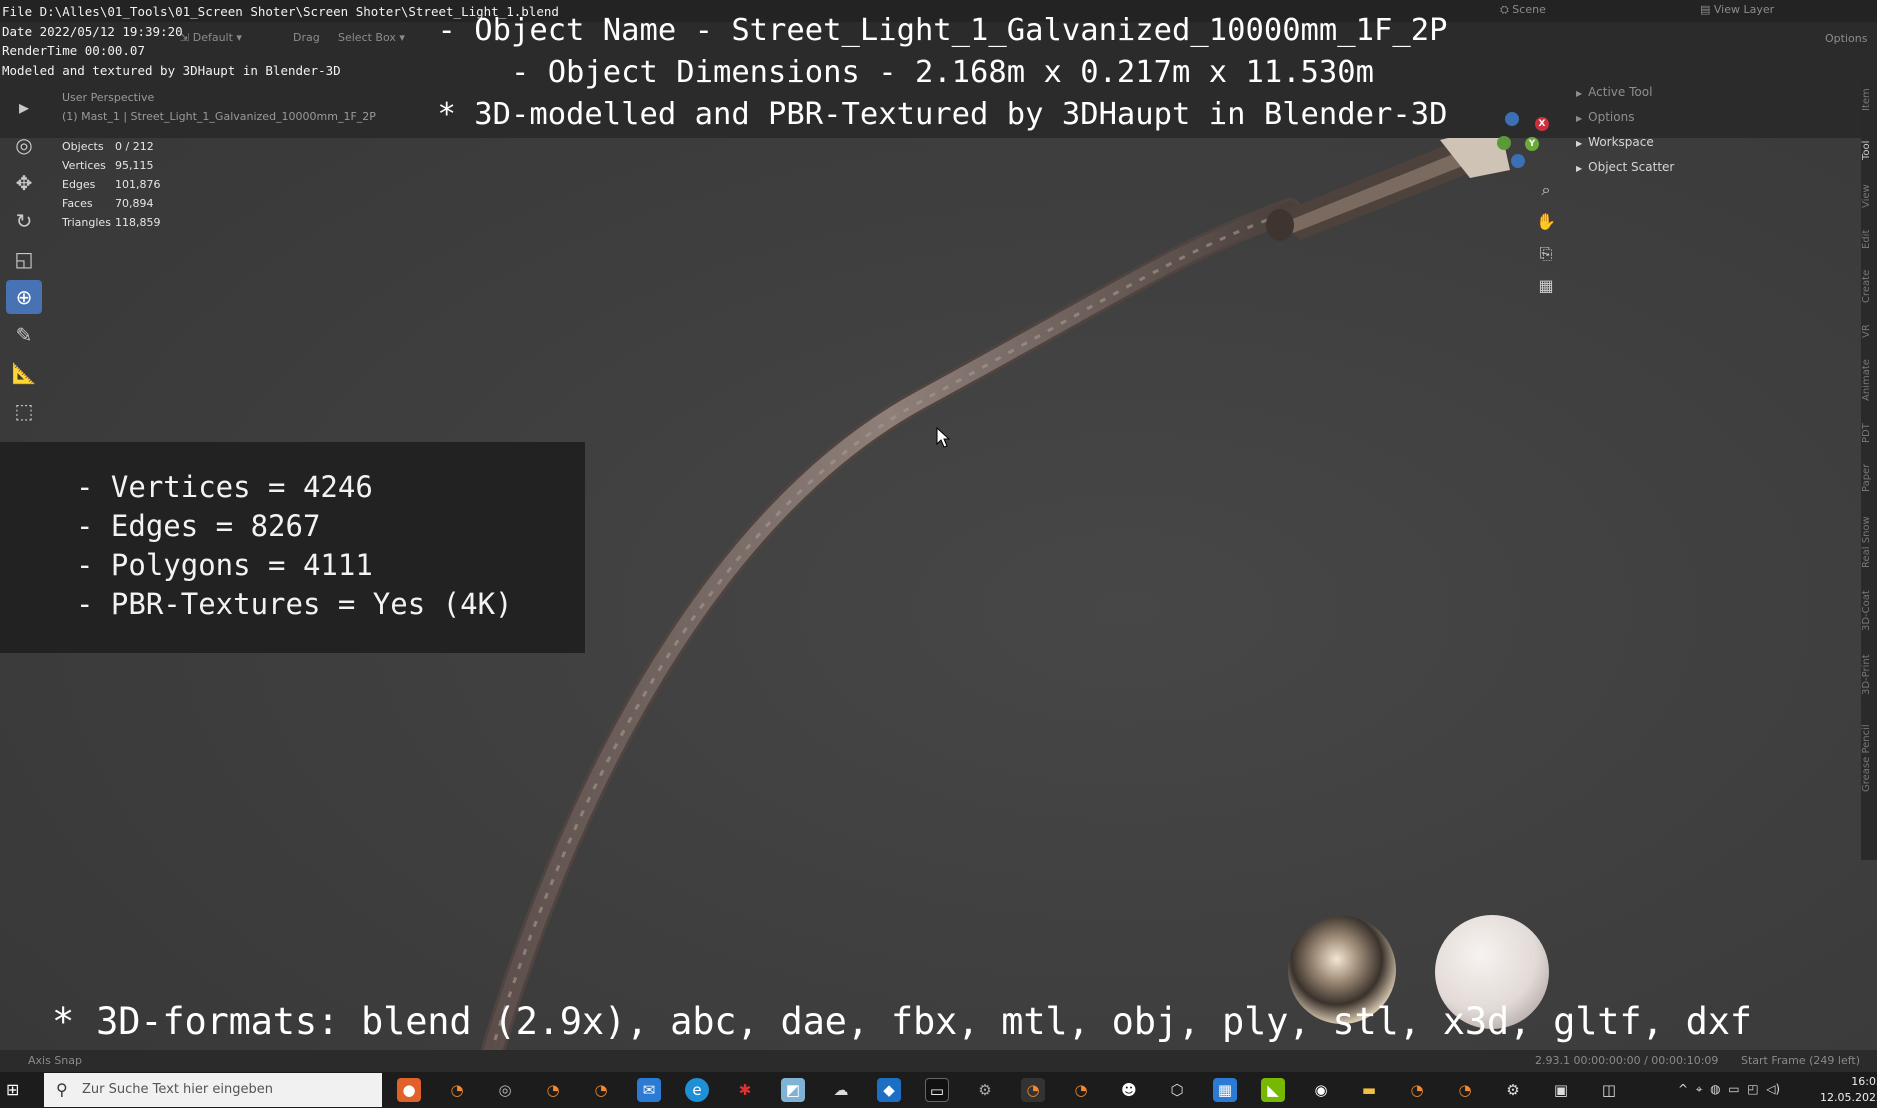  Describe the element at coordinates (16, 1090) in the screenshot. I see `windows-start-icon: ⊞` at that location.